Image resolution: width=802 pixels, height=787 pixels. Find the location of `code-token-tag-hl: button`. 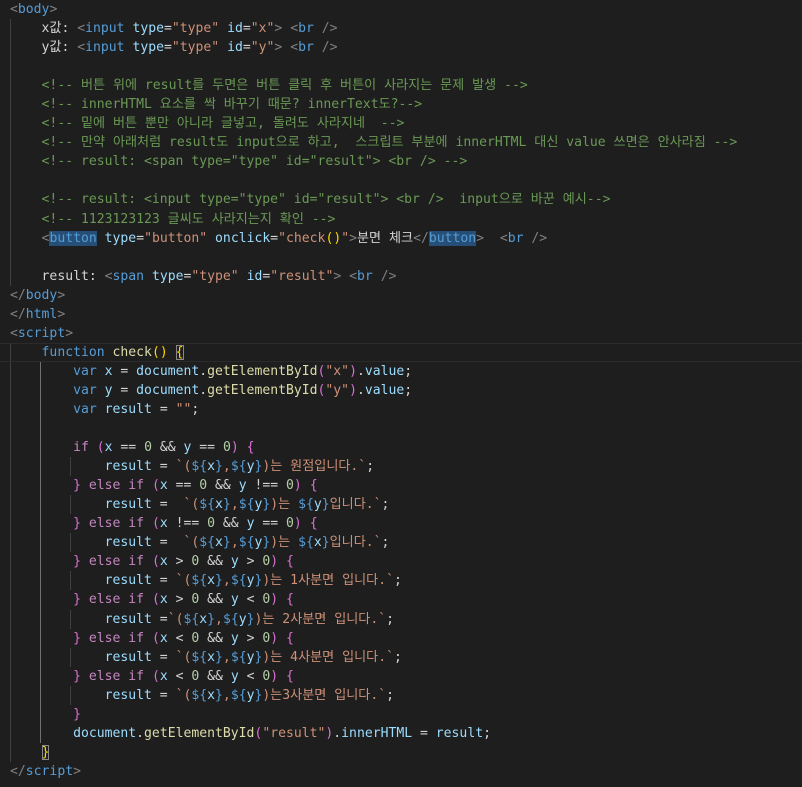

code-token-tag-hl: button is located at coordinates (73, 238).